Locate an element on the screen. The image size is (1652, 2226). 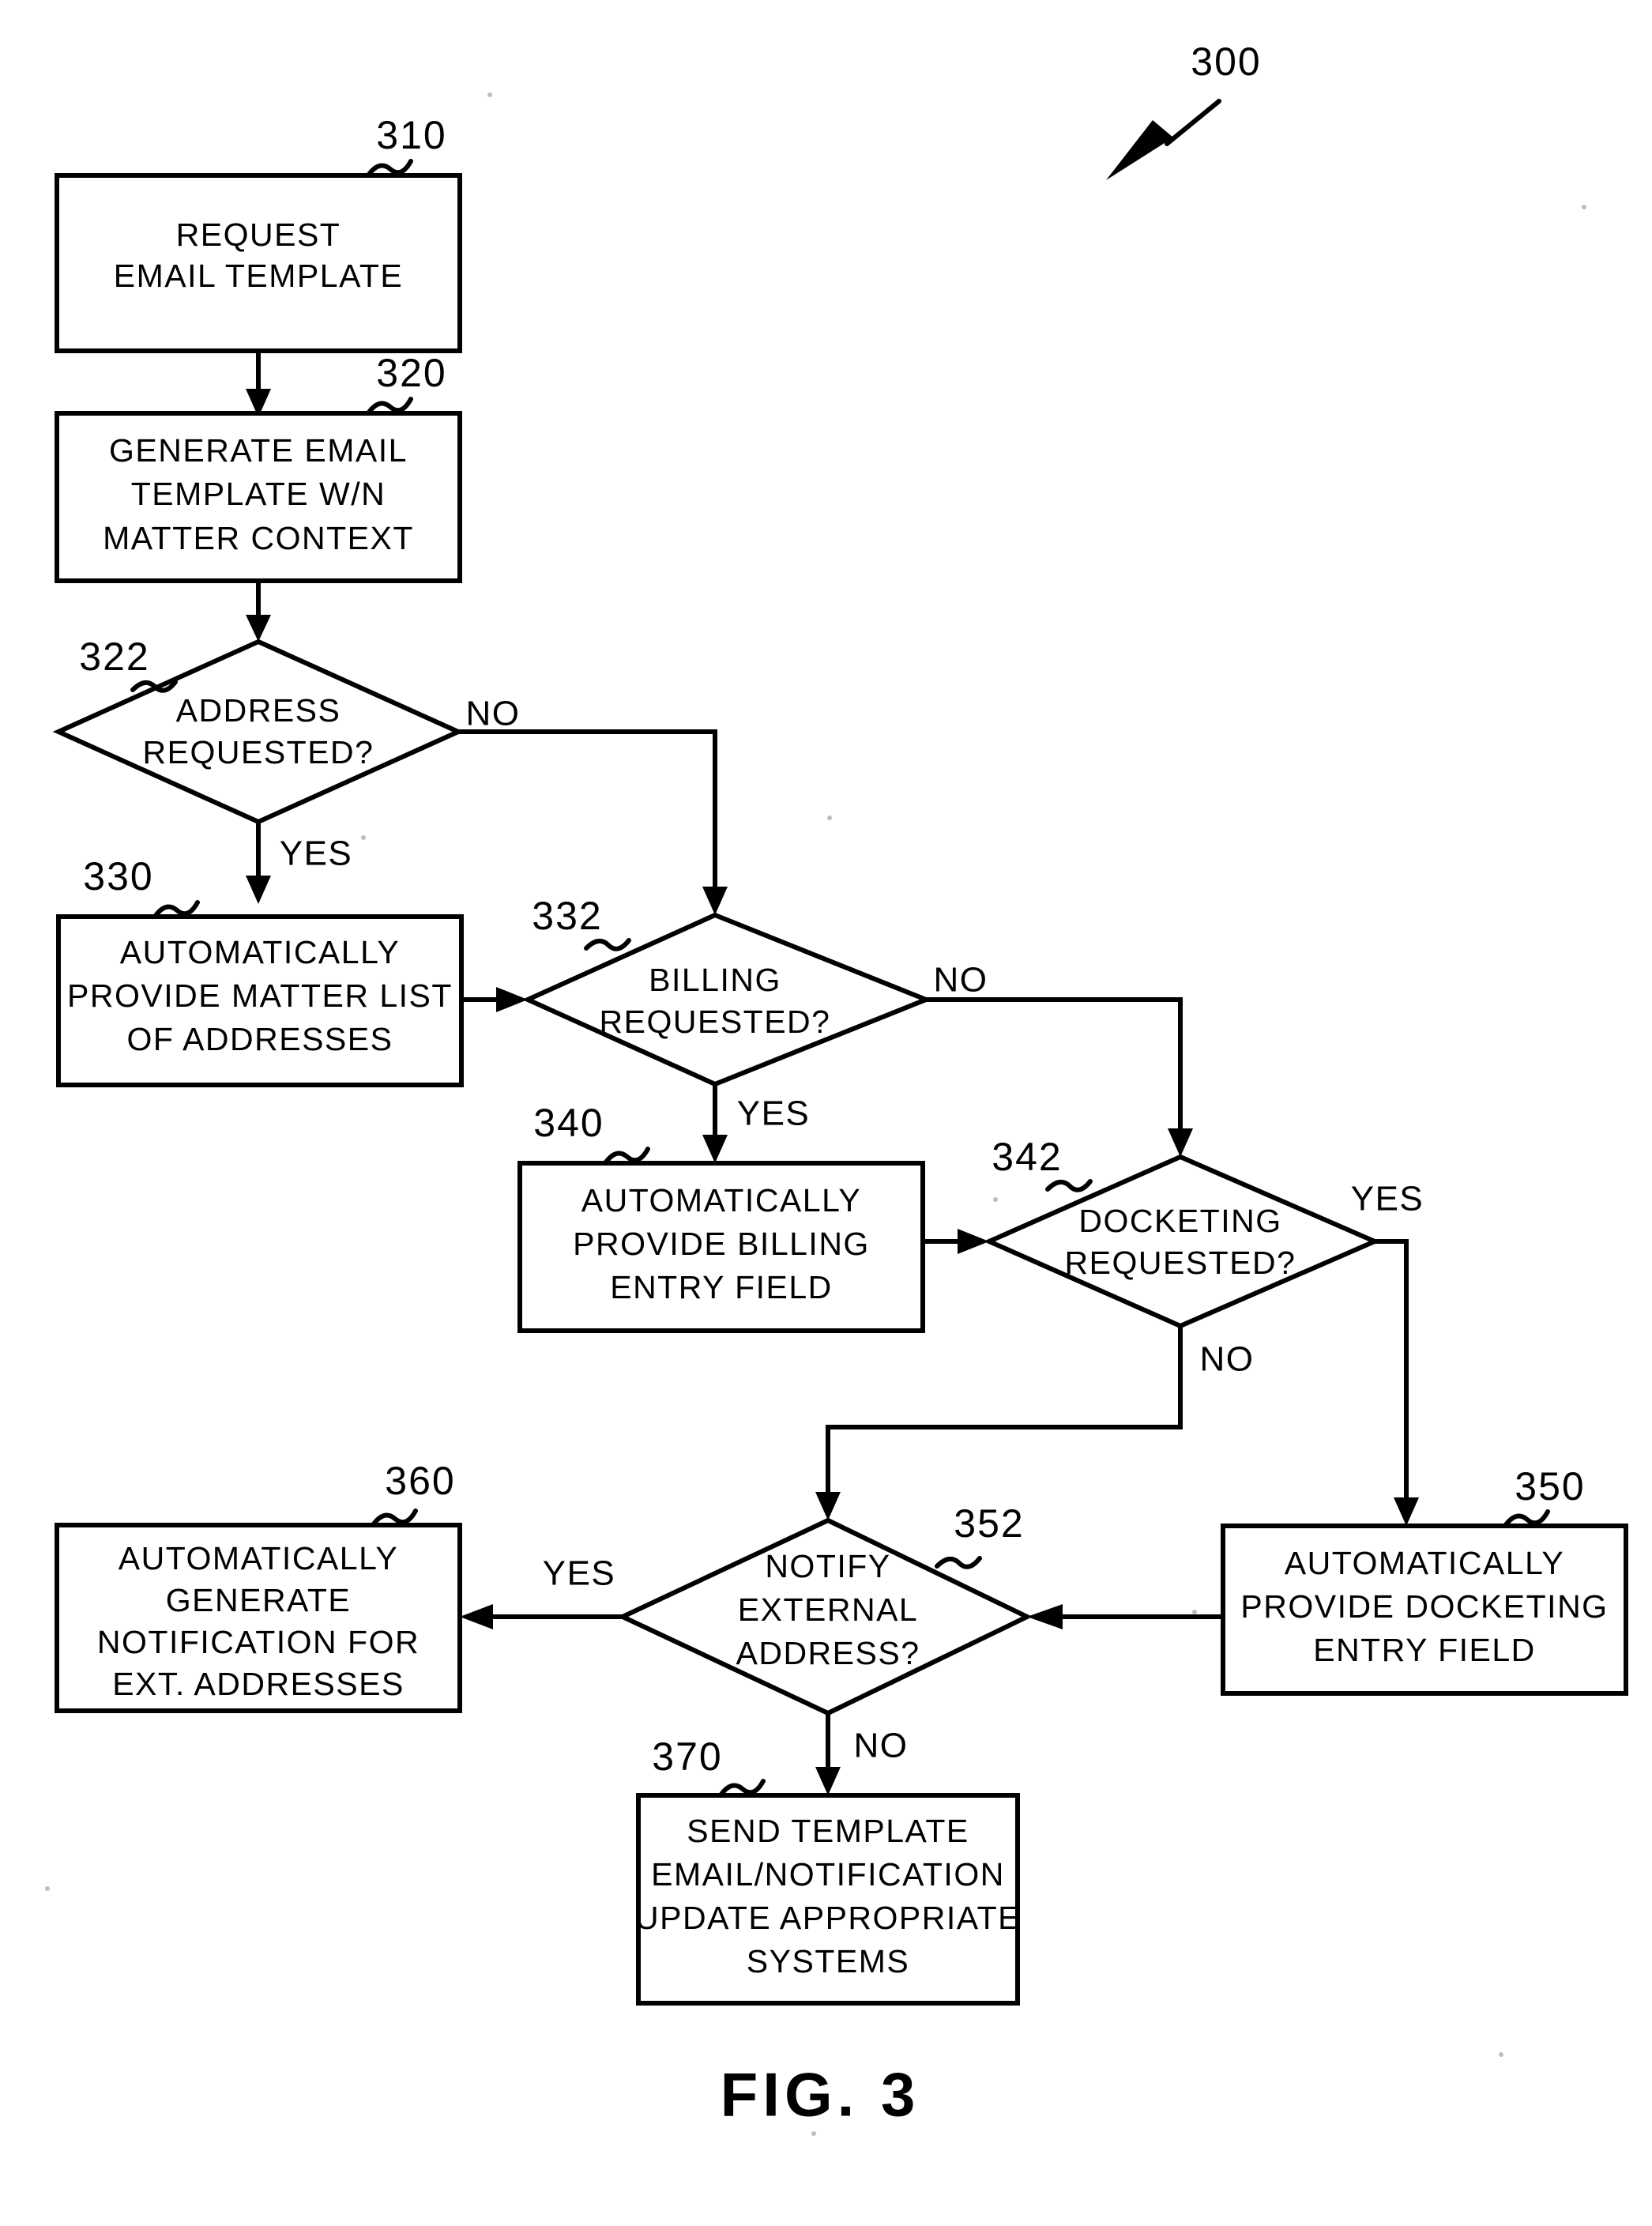
edge-label-342-yes: YES is located at coordinates (1387, 1199).